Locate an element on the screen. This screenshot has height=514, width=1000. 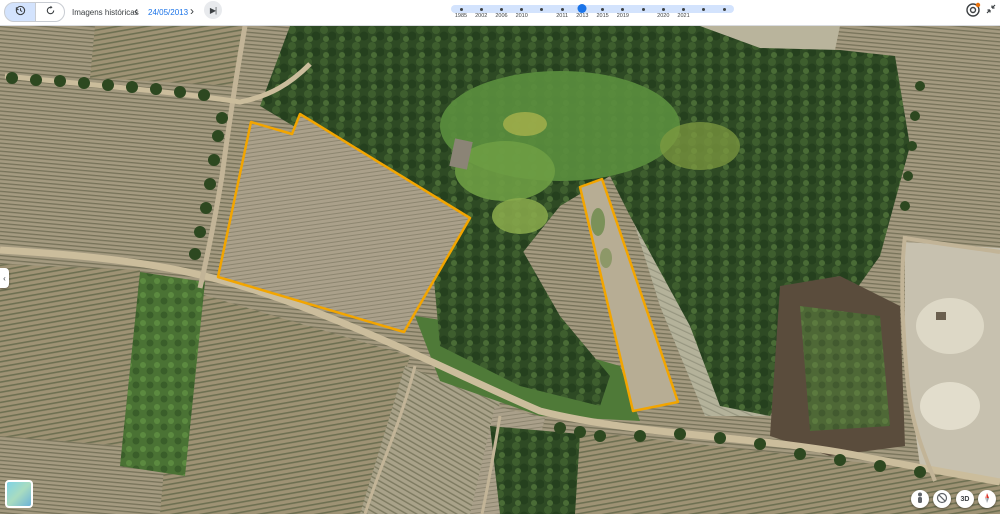
previous-date-button: ‹ is located at coordinates (136, 11).